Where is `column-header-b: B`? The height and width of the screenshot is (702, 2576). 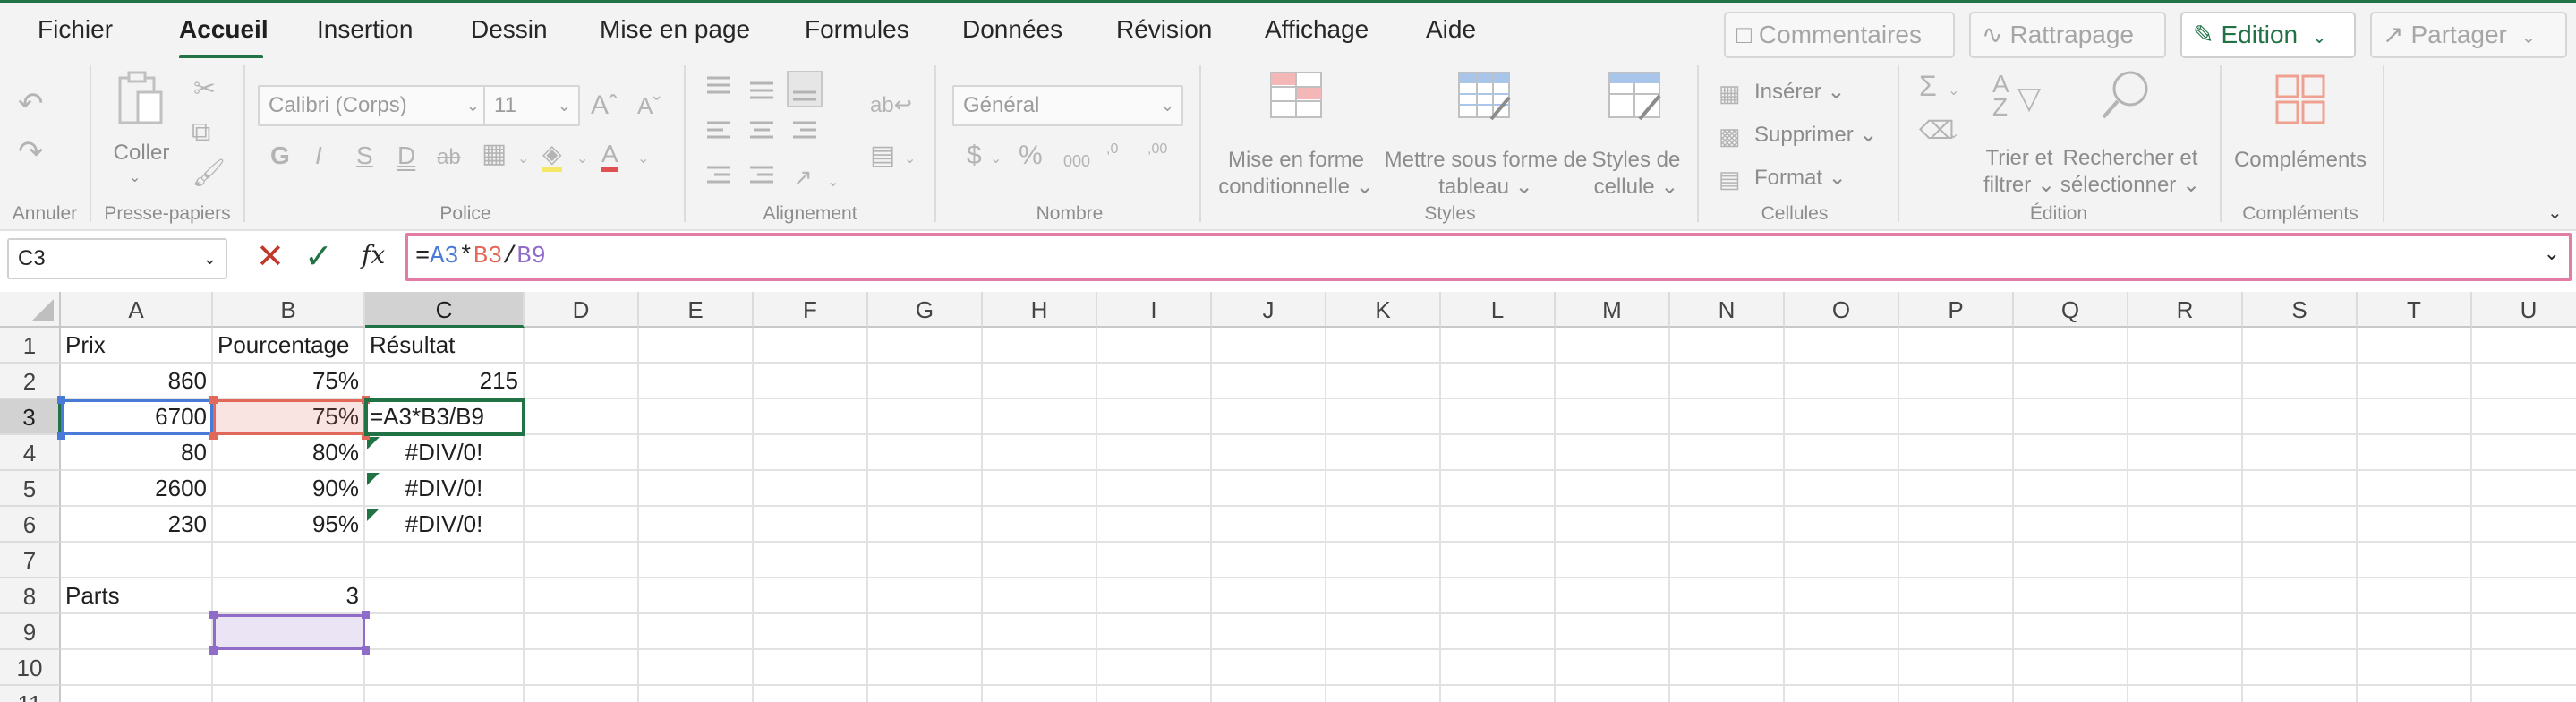
column-header-b: B is located at coordinates (289, 310).